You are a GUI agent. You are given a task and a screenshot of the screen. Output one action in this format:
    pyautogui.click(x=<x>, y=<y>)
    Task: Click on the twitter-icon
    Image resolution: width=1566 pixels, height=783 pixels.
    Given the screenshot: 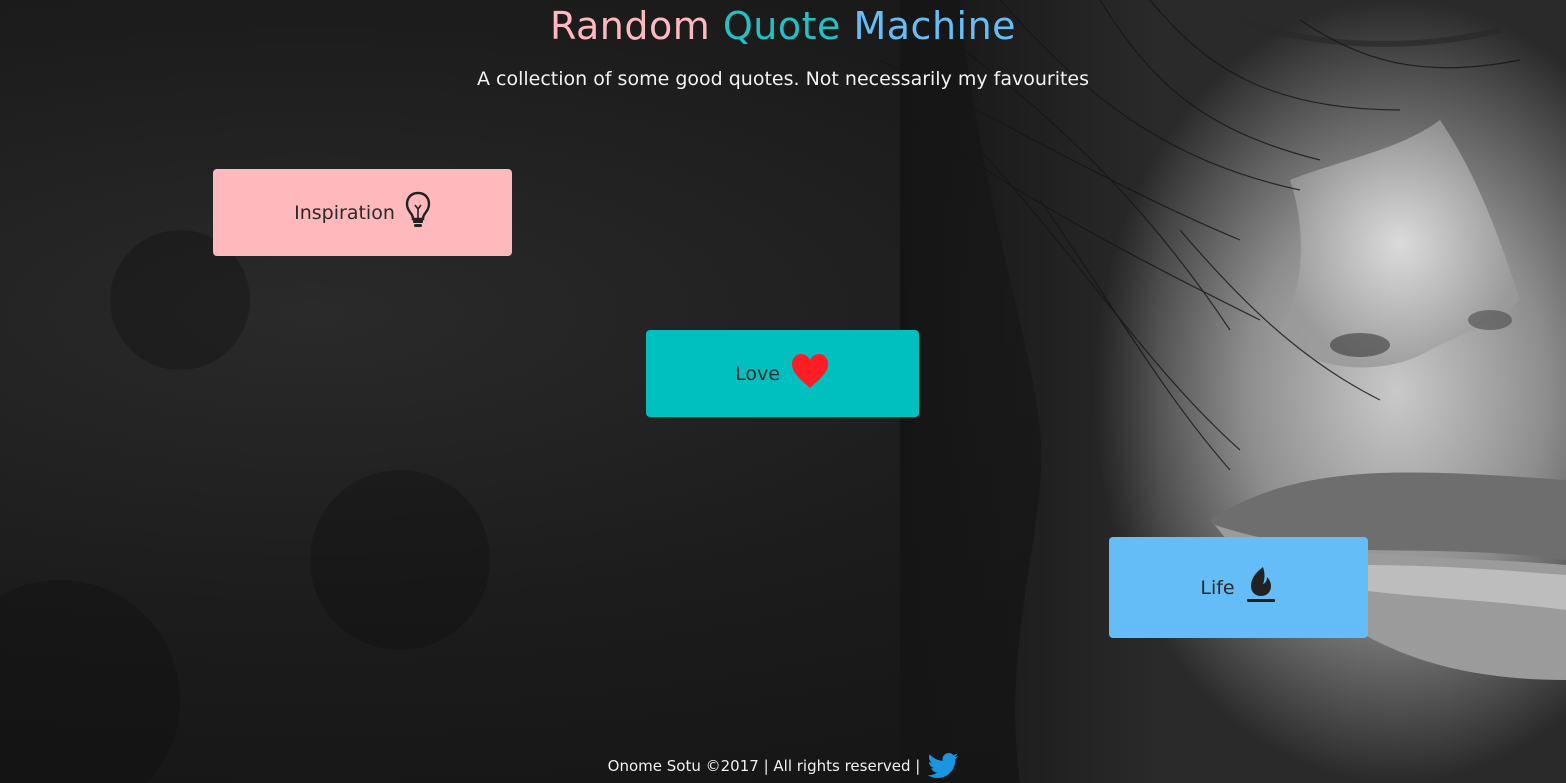 What is the action you would take?
    pyautogui.click(x=943, y=765)
    